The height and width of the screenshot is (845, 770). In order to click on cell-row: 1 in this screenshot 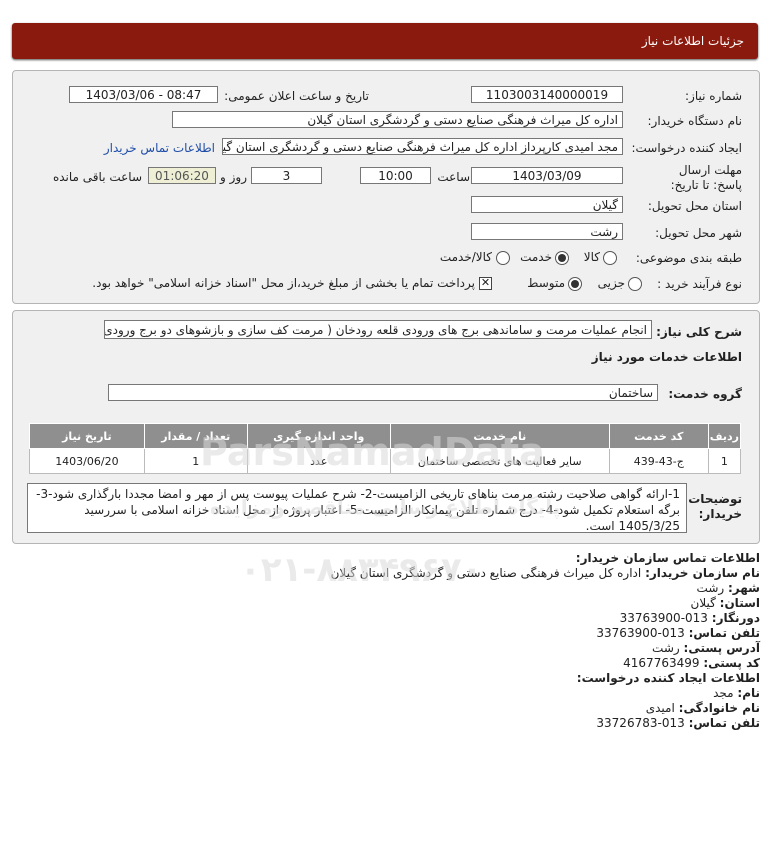, I will do `click(724, 461)`.